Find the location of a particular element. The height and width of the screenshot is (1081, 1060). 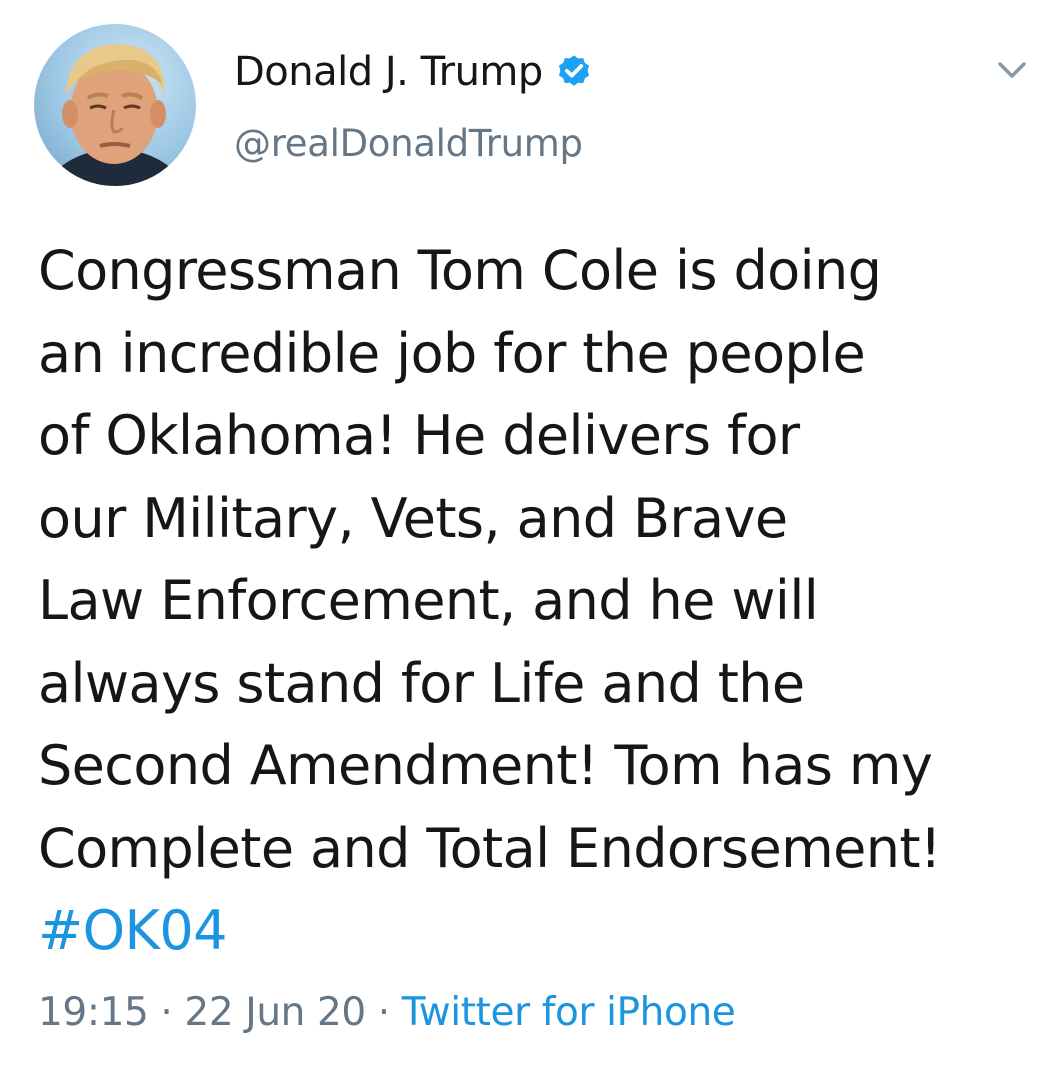

tweet-menu-button is located at coordinates (1012, 70).